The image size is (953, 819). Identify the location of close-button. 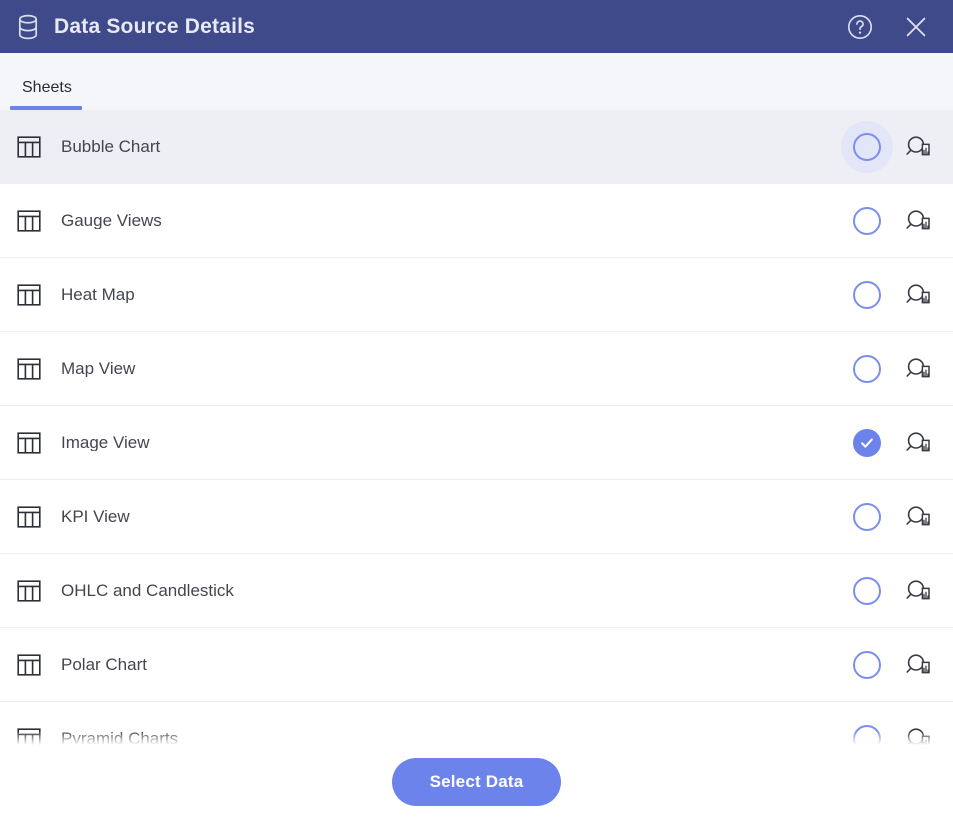
(916, 27).